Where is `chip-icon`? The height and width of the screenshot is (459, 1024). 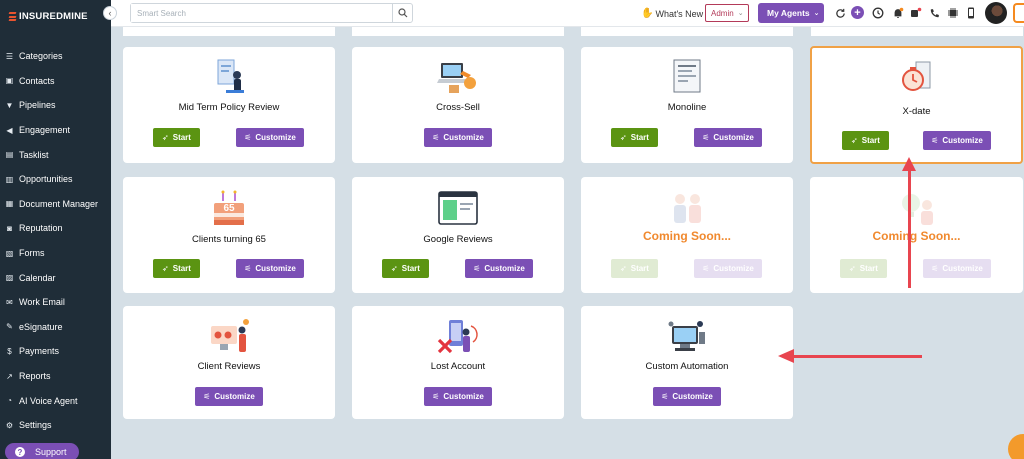 chip-icon is located at coordinates (953, 13).